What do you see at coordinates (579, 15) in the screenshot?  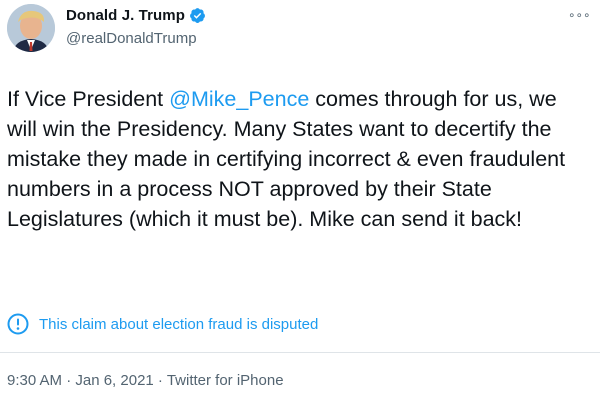 I see `more-options-icon: ∘∘∘` at bounding box center [579, 15].